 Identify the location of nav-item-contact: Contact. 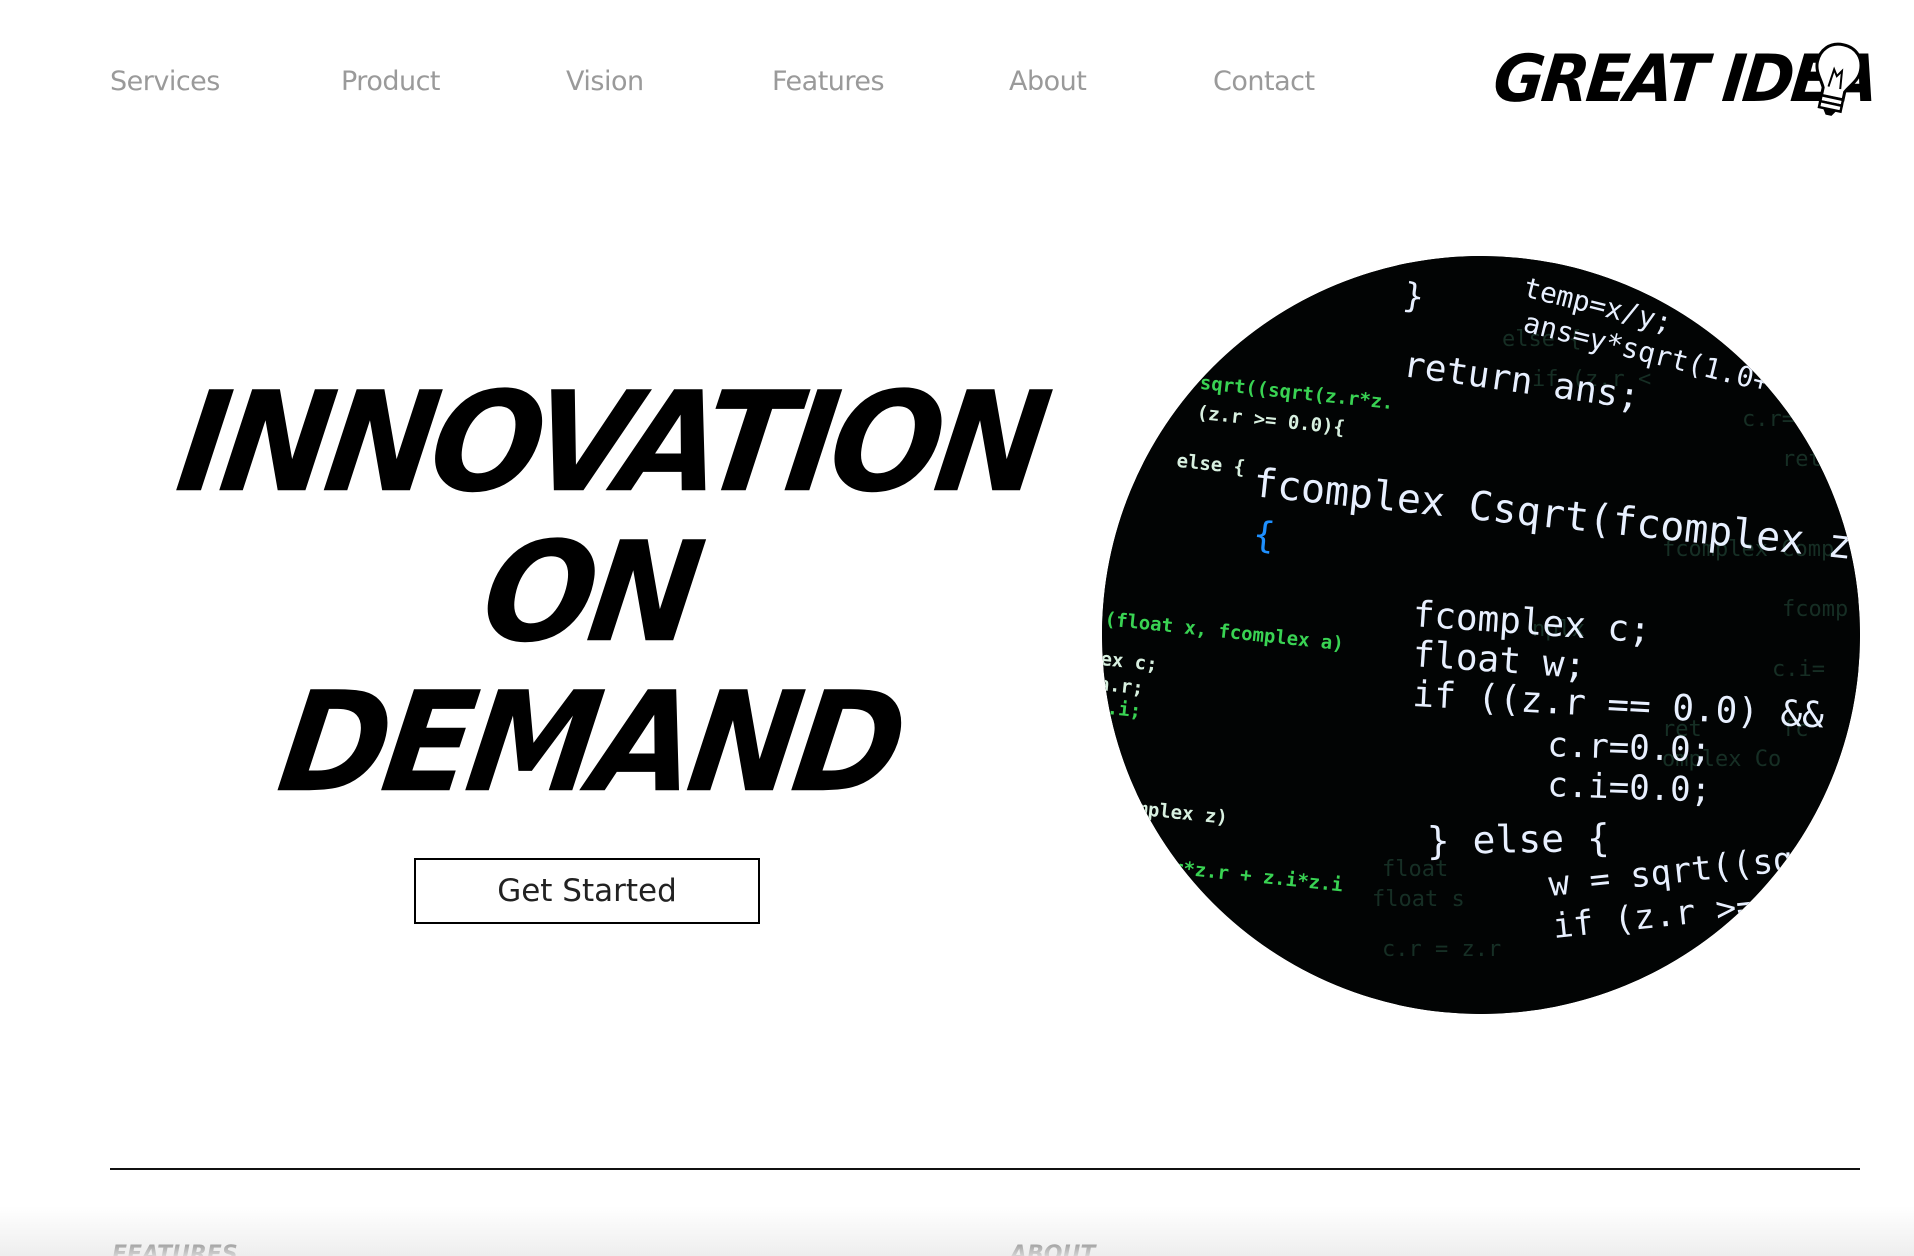
(1264, 82).